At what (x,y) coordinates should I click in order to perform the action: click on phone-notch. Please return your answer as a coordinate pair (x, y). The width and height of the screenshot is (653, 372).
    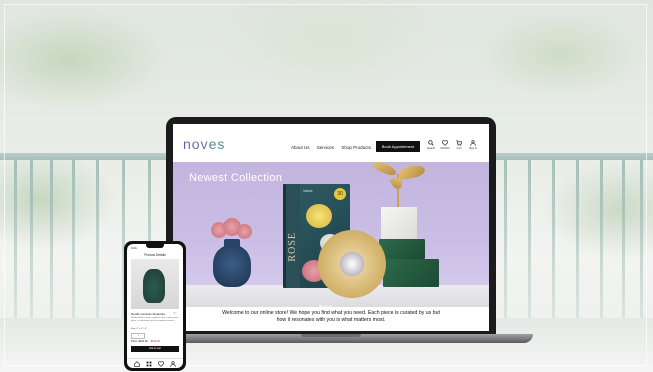
    Looking at the image, I should click on (155, 246).